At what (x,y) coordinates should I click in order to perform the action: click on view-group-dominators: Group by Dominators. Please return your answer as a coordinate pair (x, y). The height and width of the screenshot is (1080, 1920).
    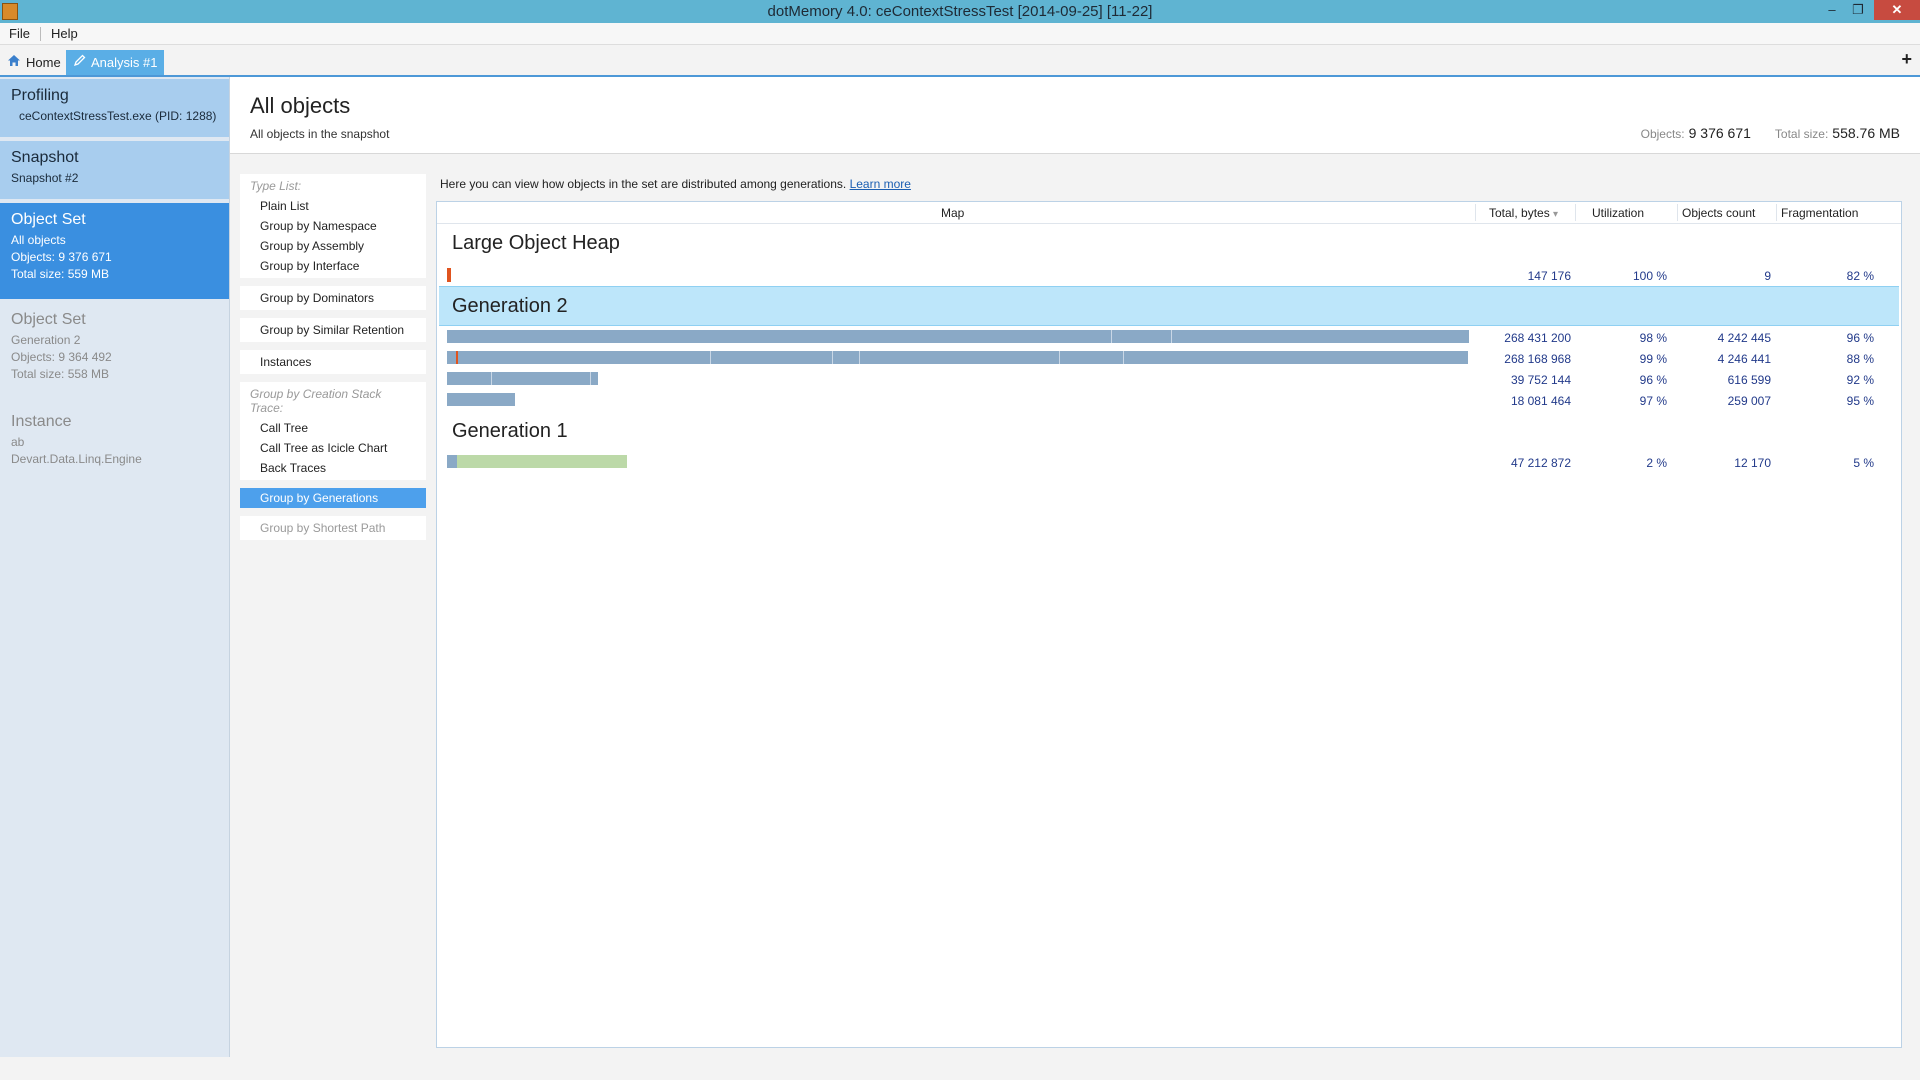
    Looking at the image, I should click on (333, 298).